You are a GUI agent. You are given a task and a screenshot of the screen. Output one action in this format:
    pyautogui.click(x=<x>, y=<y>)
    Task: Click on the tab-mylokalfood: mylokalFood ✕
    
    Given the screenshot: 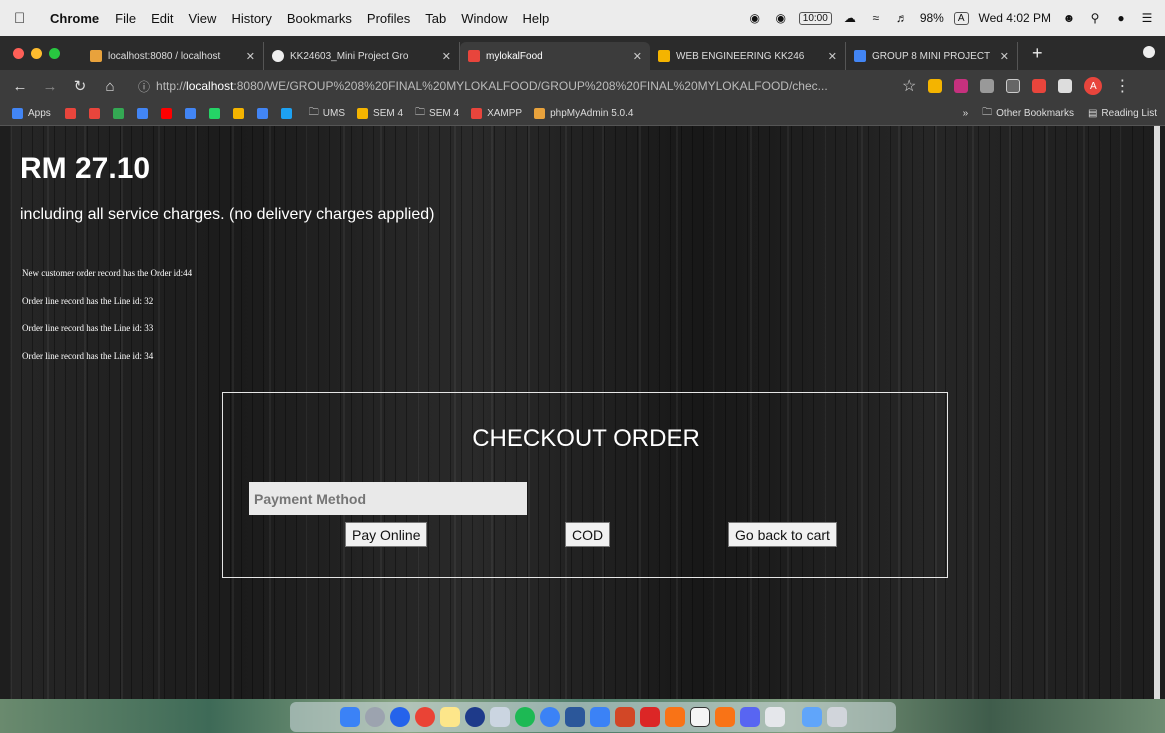 What is the action you would take?
    pyautogui.click(x=555, y=56)
    